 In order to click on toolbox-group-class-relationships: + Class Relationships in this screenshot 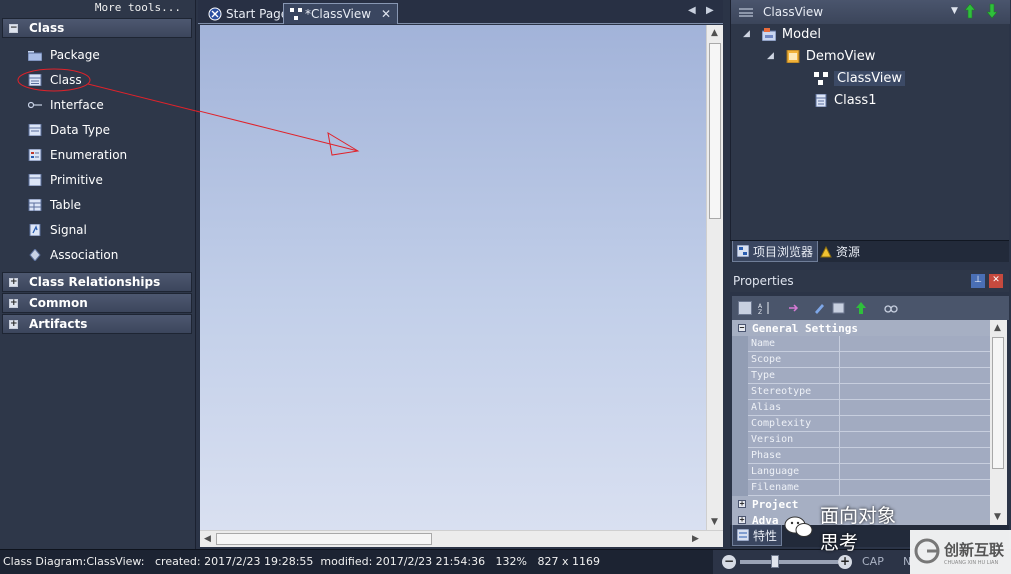, I will do `click(97, 282)`.